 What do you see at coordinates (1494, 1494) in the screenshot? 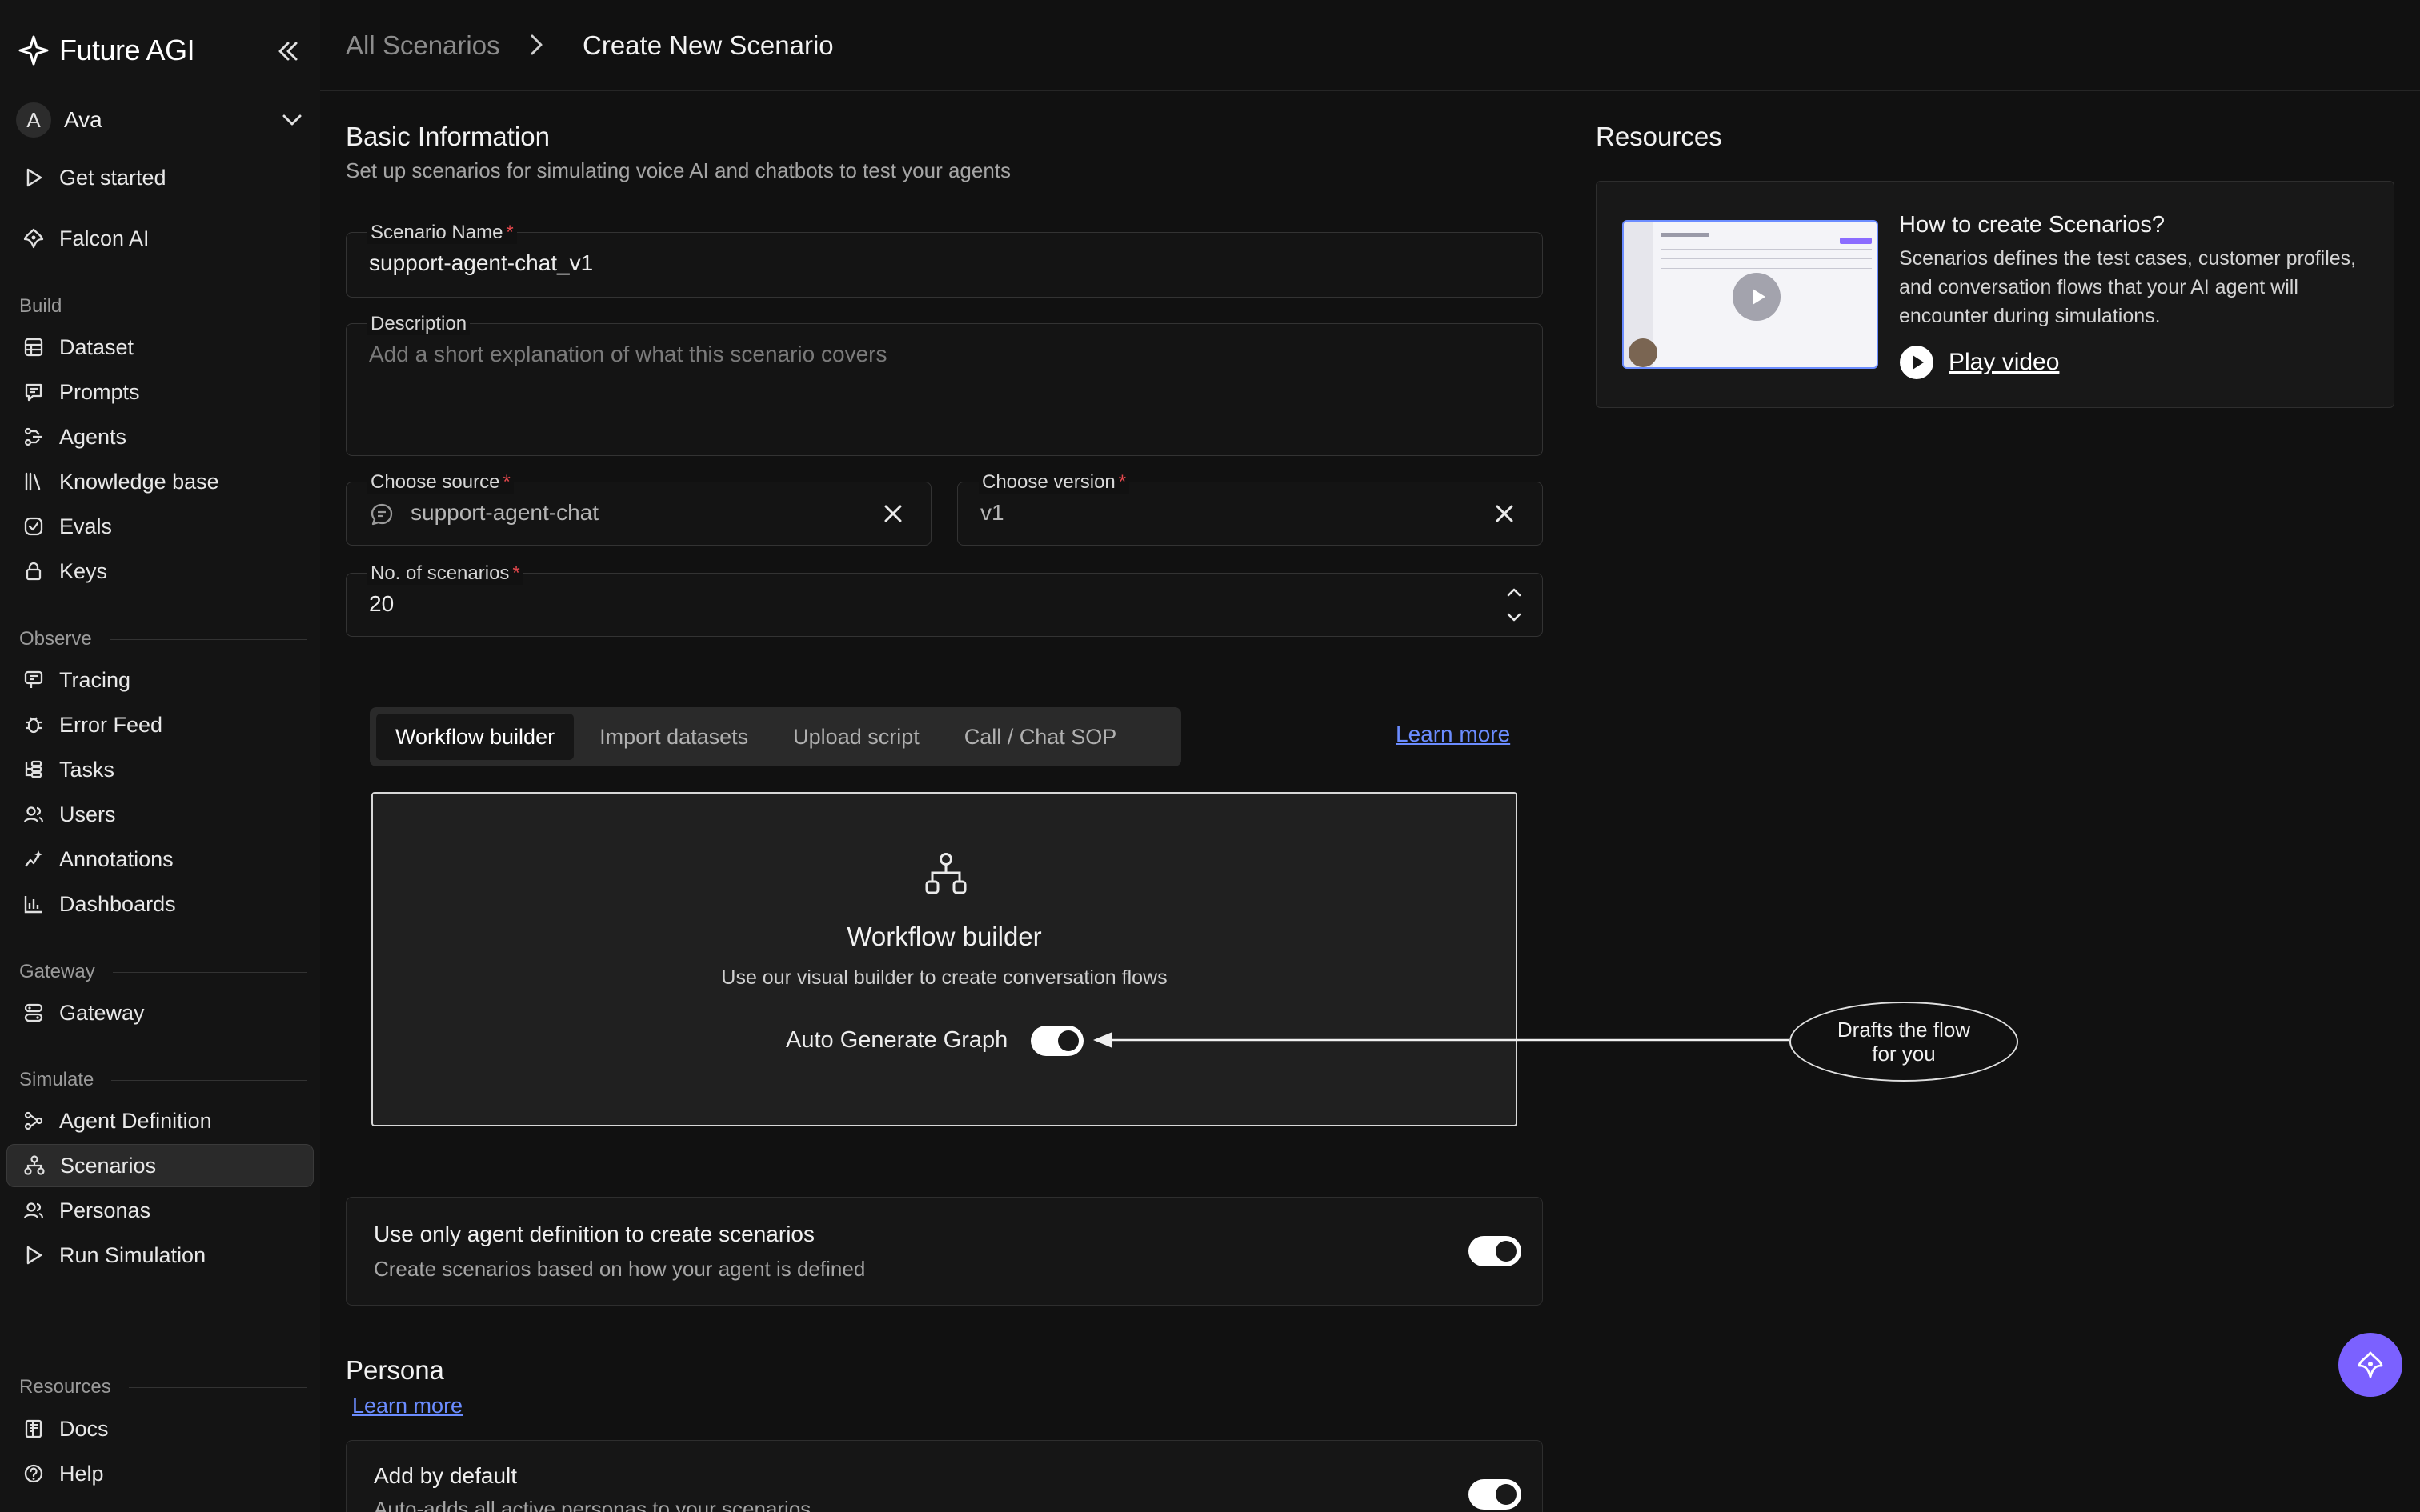
I see `add-by-default-toggle` at bounding box center [1494, 1494].